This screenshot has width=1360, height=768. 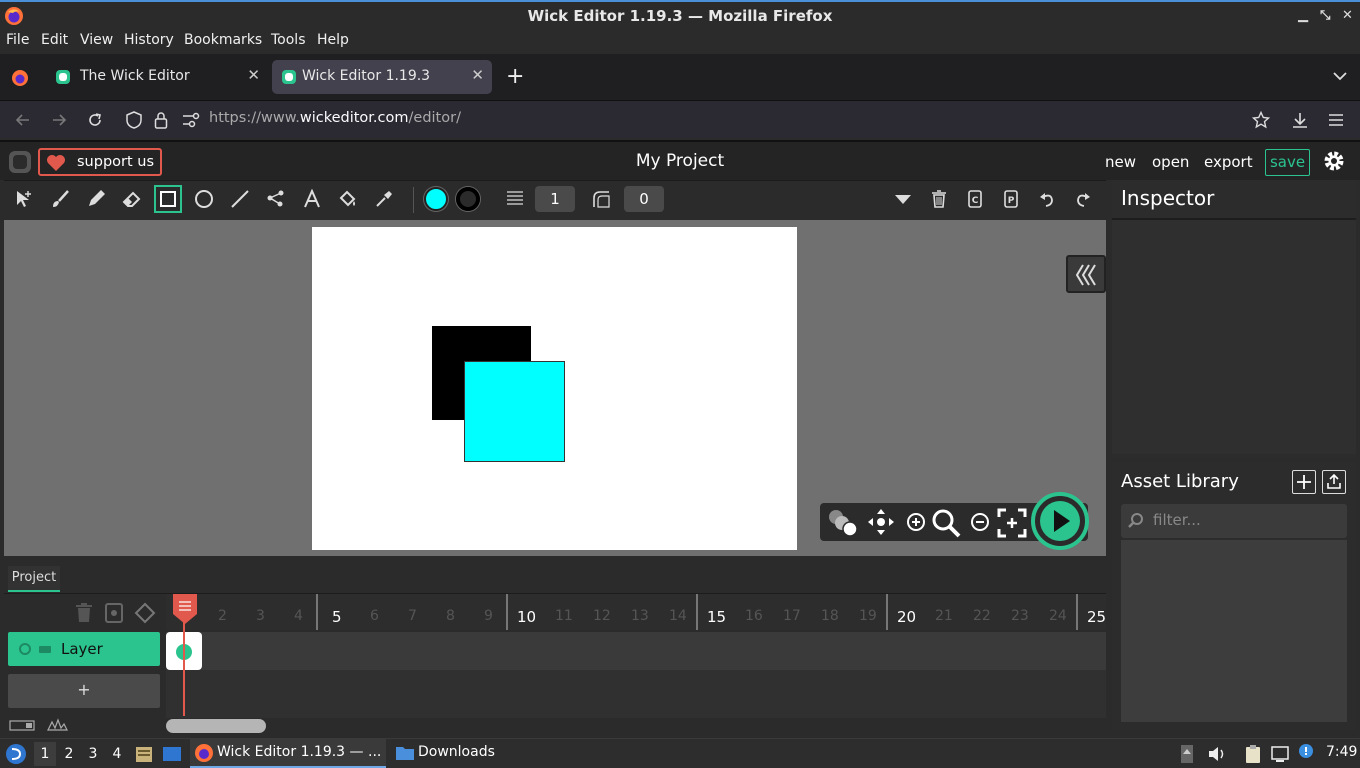 I want to click on keyframe-diamond-icon, so click(x=145, y=613).